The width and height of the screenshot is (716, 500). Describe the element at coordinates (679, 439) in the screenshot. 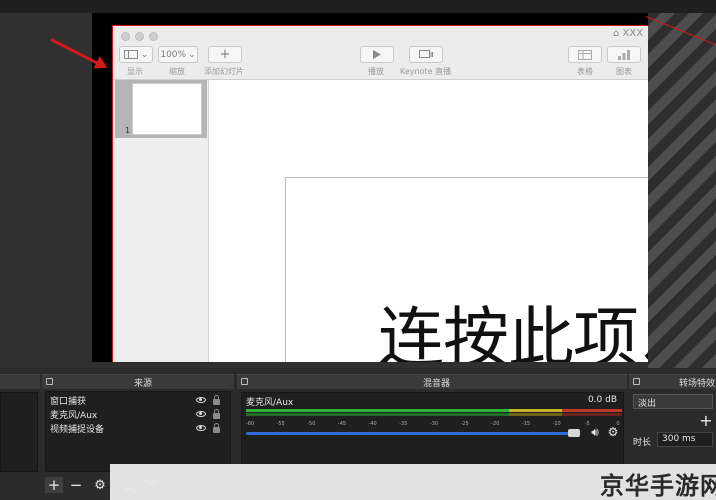

I see `duration-value: 300 ms` at that location.